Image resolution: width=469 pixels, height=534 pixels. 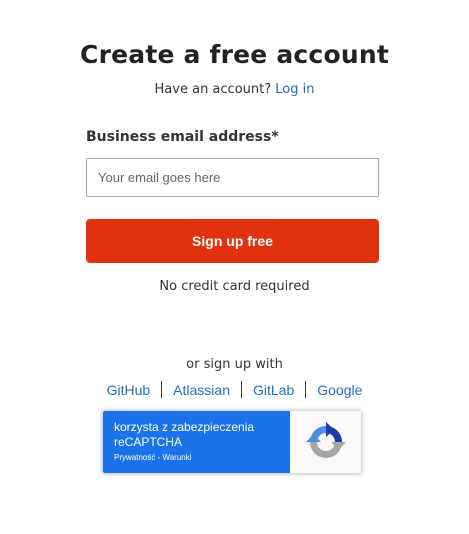 What do you see at coordinates (234, 364) in the screenshot?
I see `alt-signup-label: or sign up with` at bounding box center [234, 364].